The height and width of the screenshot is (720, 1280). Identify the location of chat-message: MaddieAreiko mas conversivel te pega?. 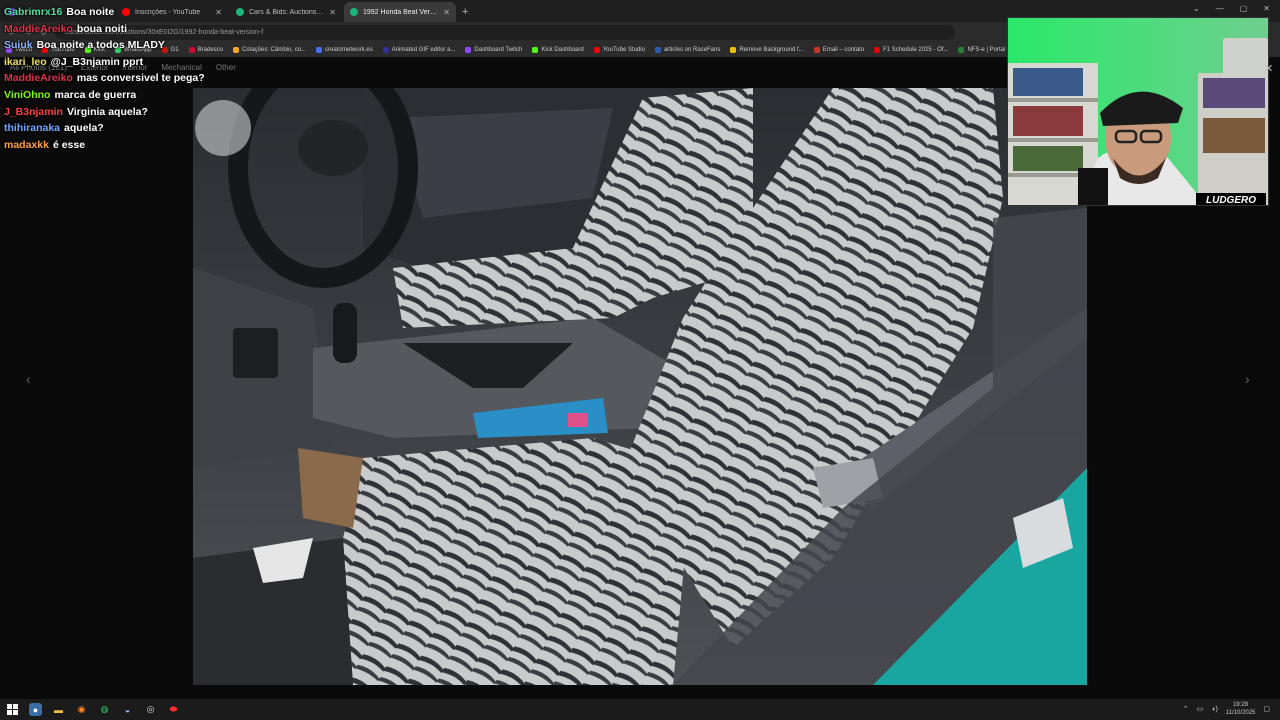
(119, 78).